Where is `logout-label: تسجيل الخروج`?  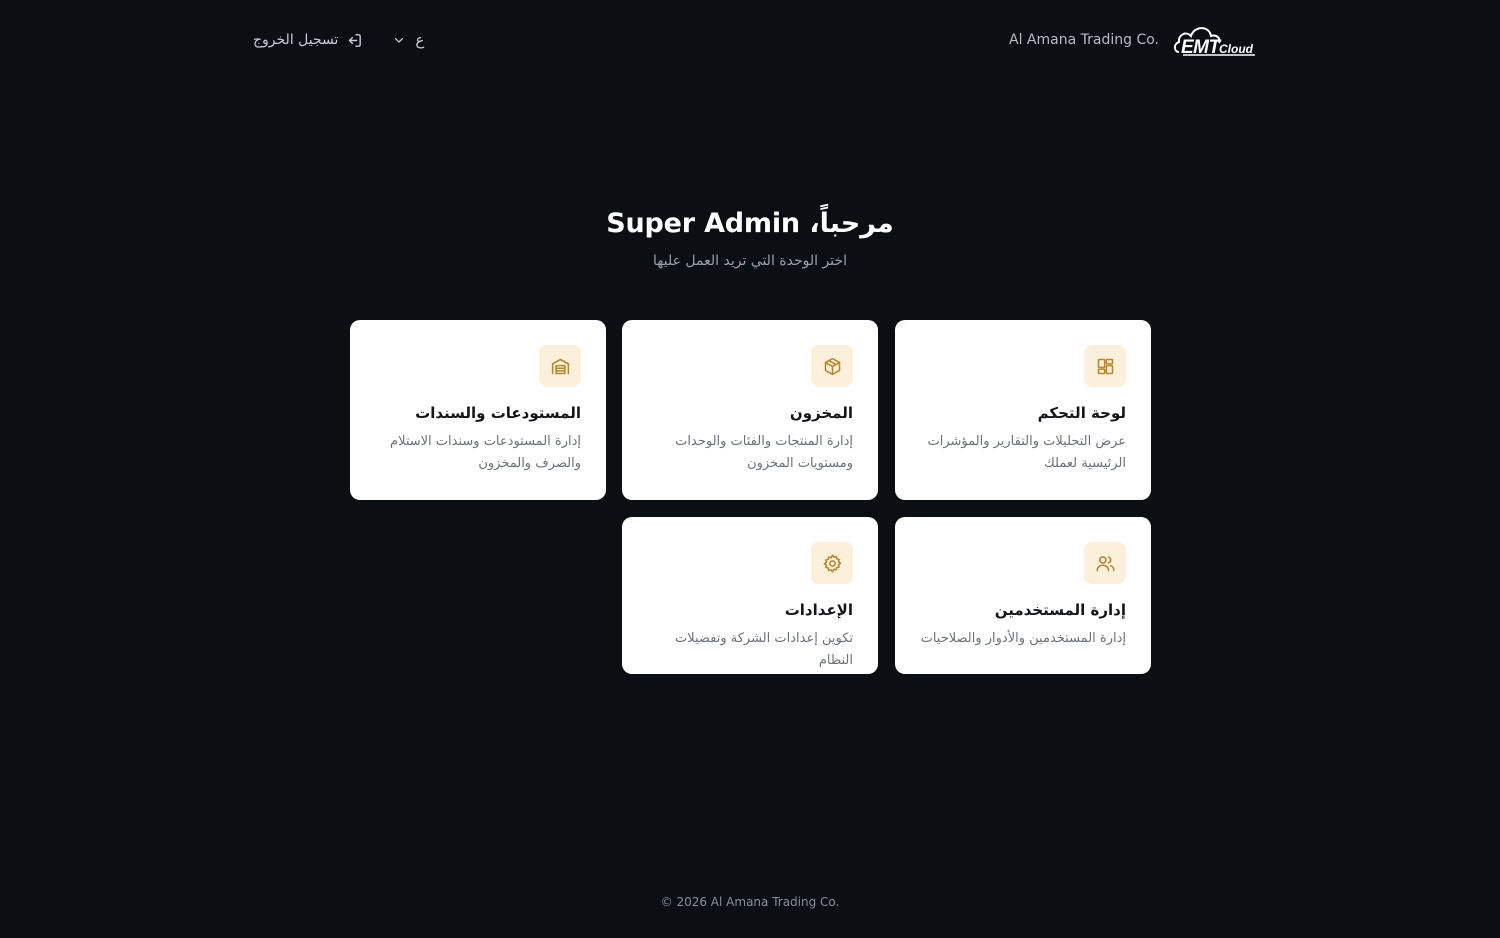
logout-label: تسجيل الخروج is located at coordinates (296, 40).